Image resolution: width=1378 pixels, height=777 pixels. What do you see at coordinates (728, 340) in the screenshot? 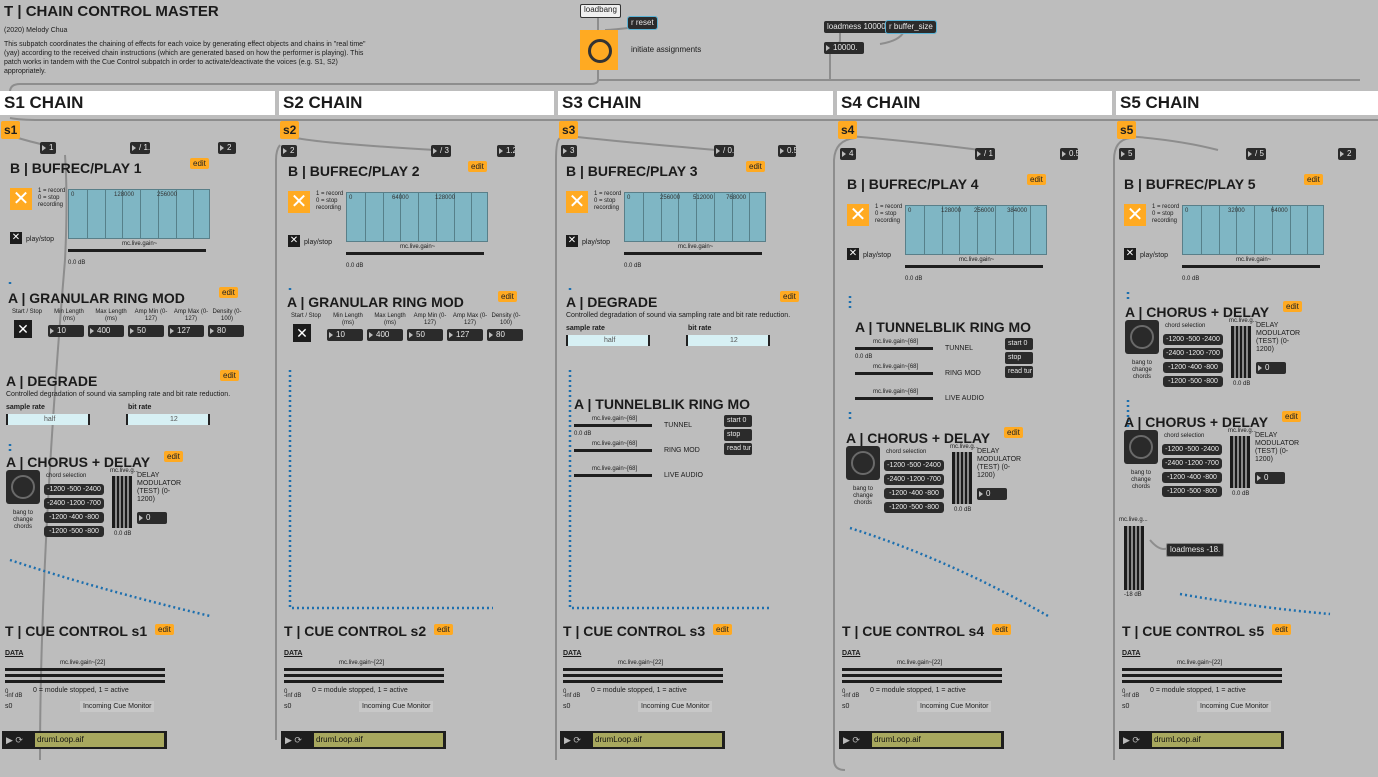
I see `bit-rate-slider: 12` at bounding box center [728, 340].